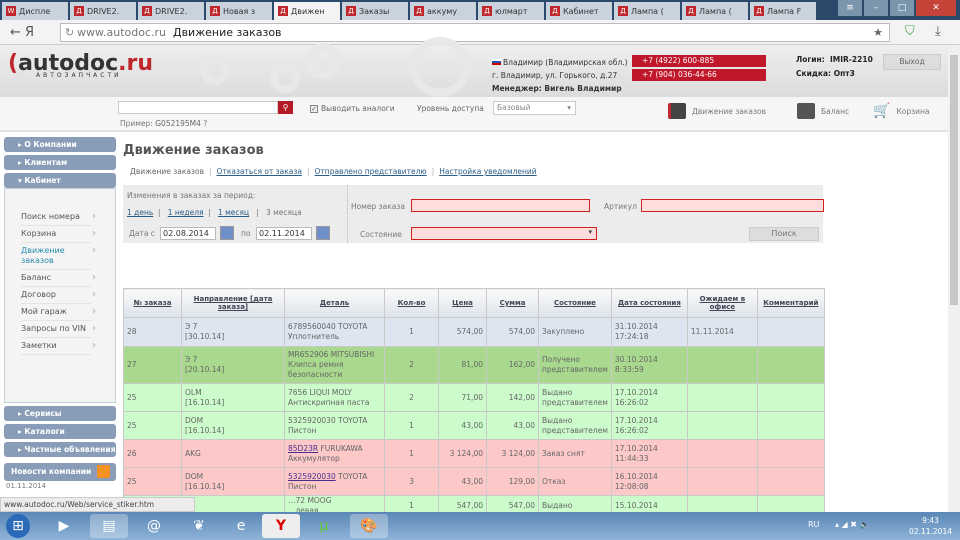 This screenshot has width=960, height=540. I want to click on protect-shield-icon: ⛉, so click(910, 31).